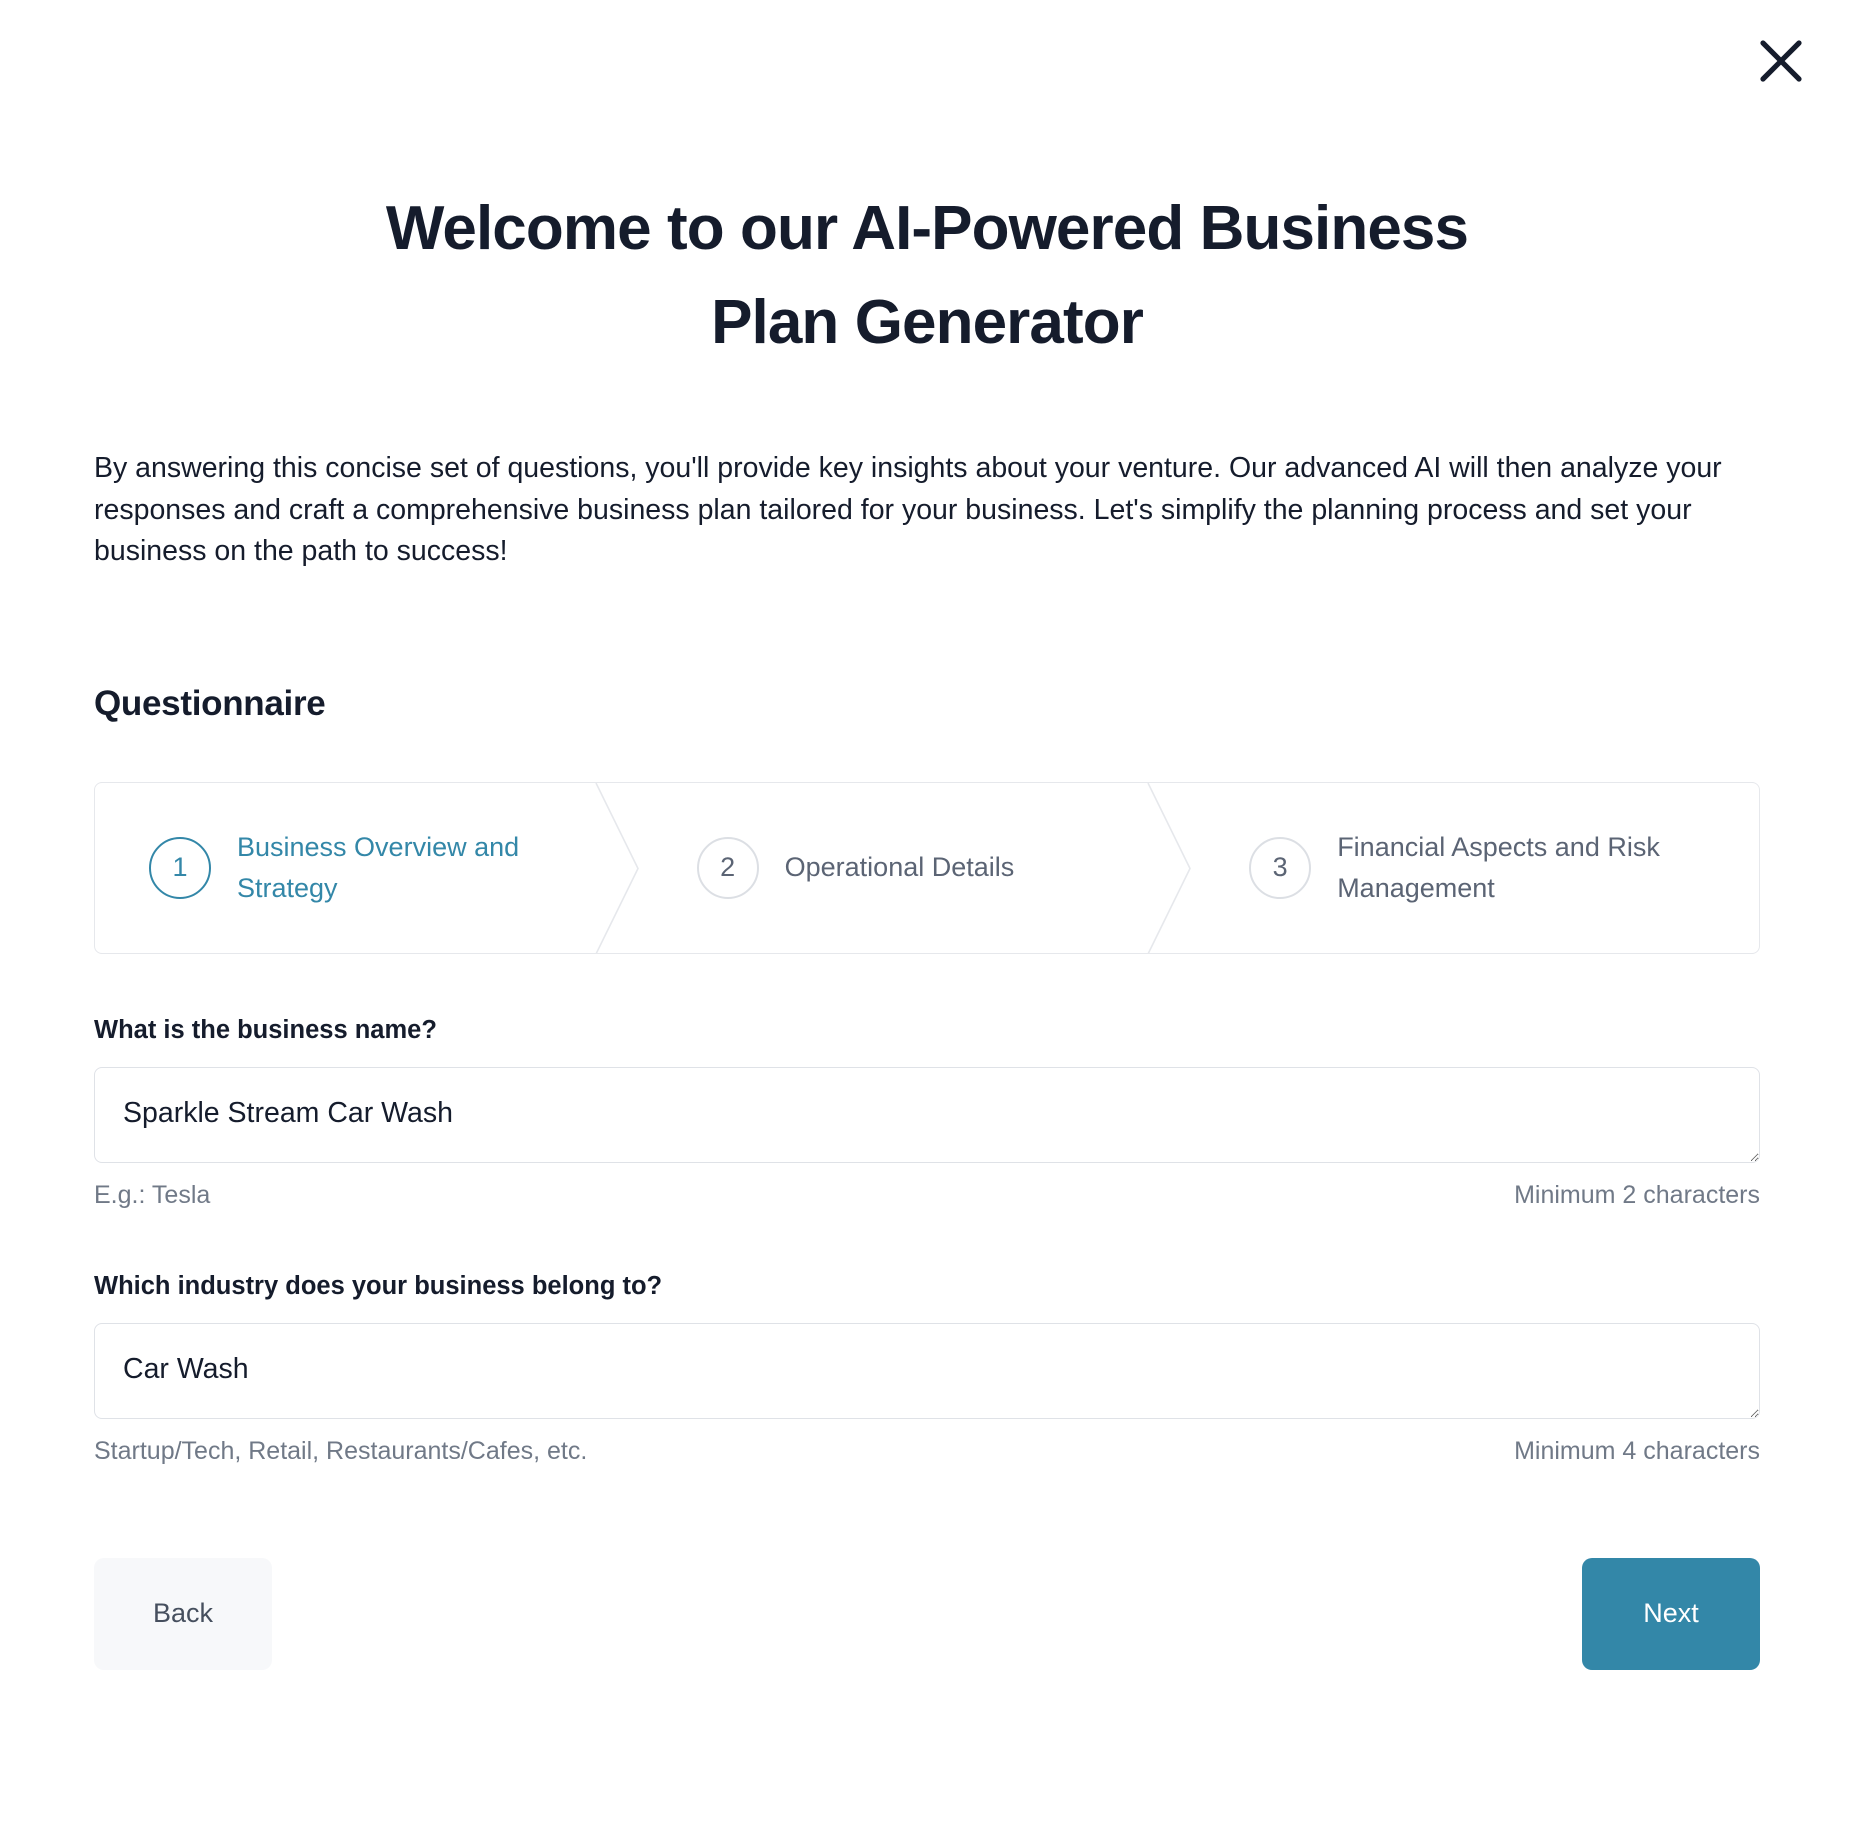  I want to click on stepper-step-2: 2 Operational Details, so click(904, 867).